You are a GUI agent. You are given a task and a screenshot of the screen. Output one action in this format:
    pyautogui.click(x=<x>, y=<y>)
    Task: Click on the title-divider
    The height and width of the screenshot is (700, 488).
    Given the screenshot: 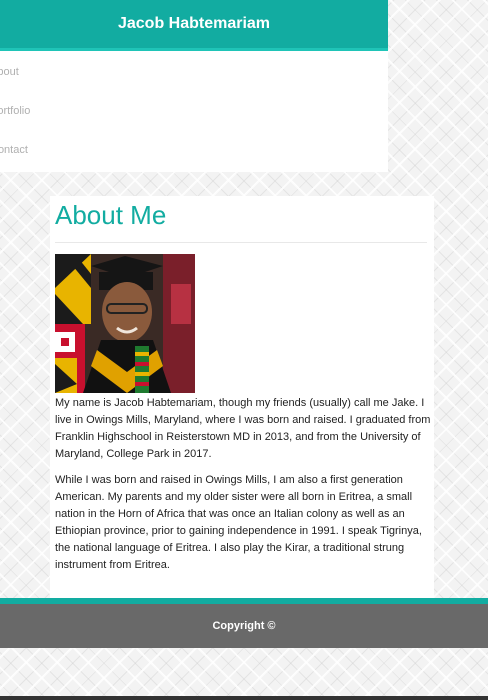 What is the action you would take?
    pyautogui.click(x=241, y=242)
    